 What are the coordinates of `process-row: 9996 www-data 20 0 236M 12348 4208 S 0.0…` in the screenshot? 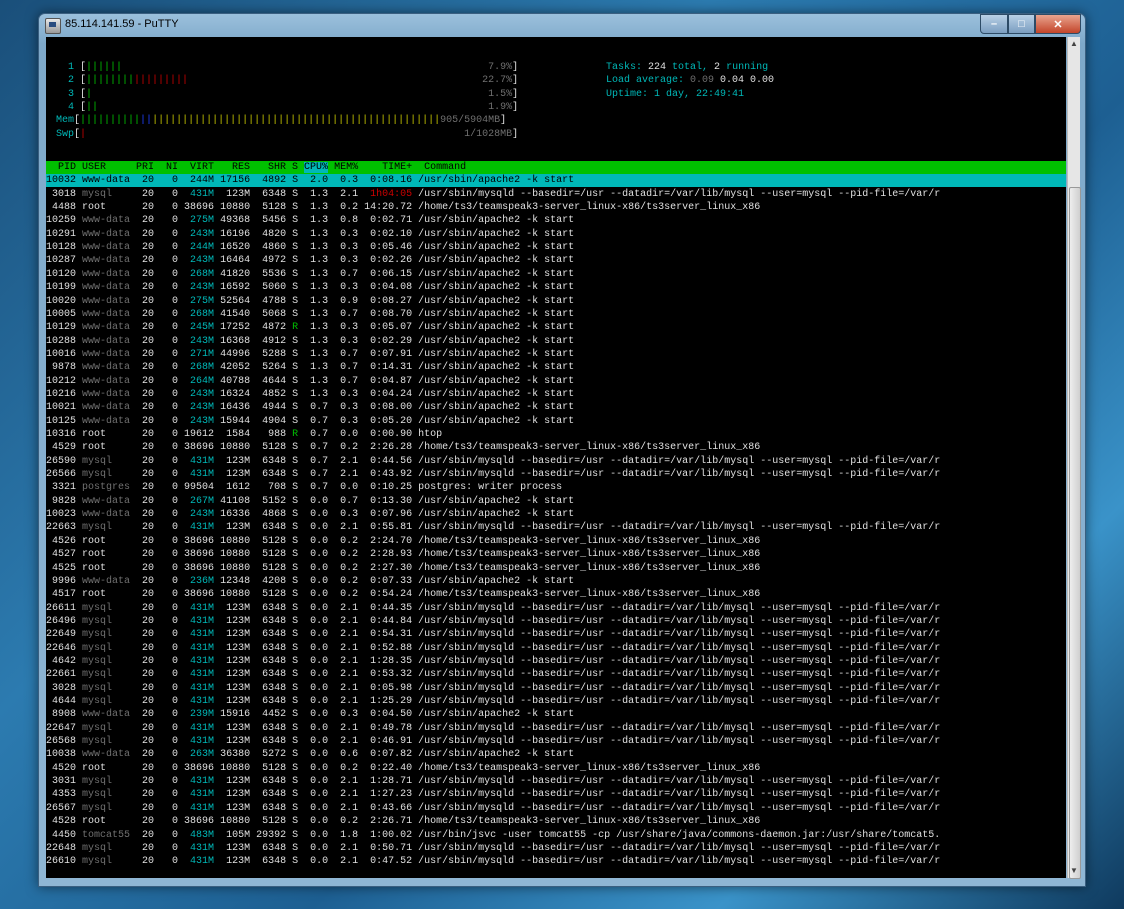 It's located at (556, 581).